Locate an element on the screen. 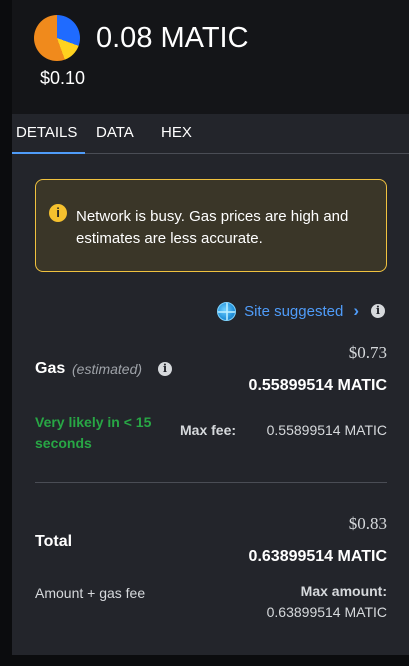 Image resolution: width=409 pixels, height=666 pixels. tab-hex: HEX is located at coordinates (176, 133).